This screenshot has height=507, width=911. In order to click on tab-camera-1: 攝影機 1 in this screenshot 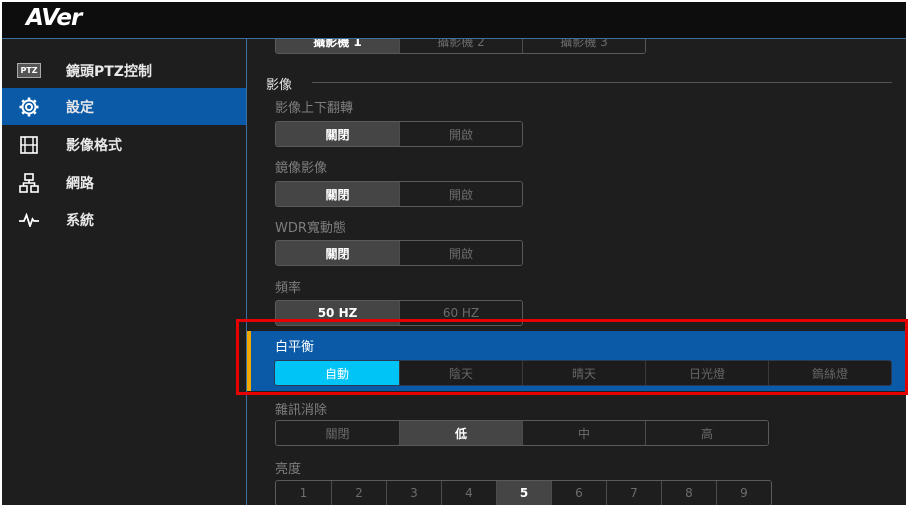, I will do `click(337, 46)`.